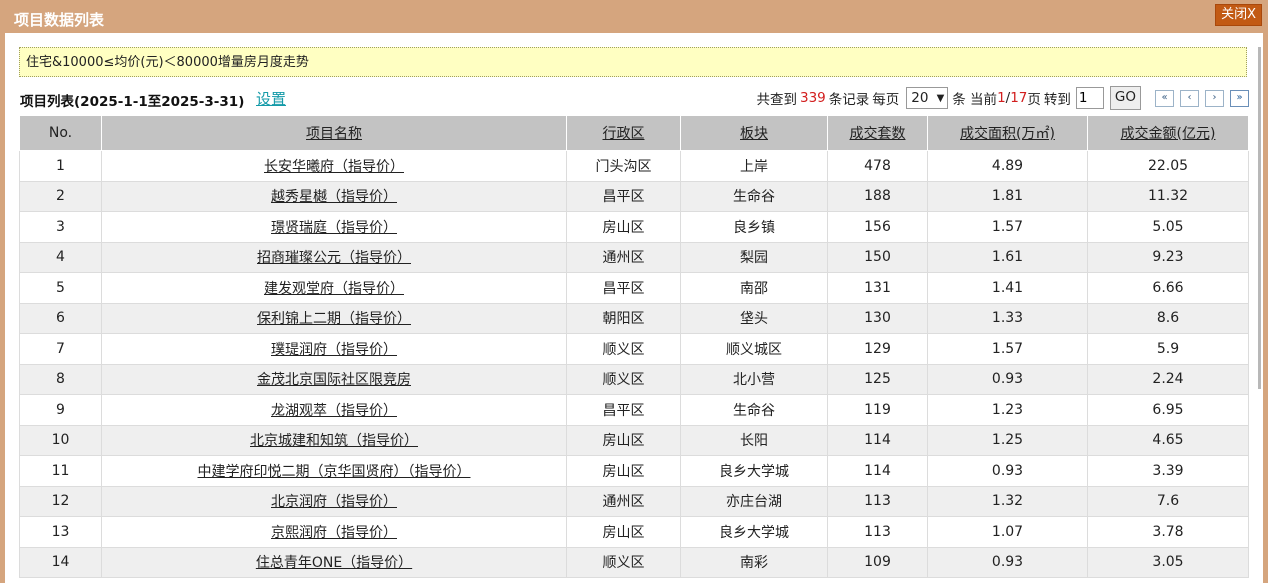 Image resolution: width=1268 pixels, height=583 pixels. What do you see at coordinates (60, 410) in the screenshot?
I see `cell-no: 9` at bounding box center [60, 410].